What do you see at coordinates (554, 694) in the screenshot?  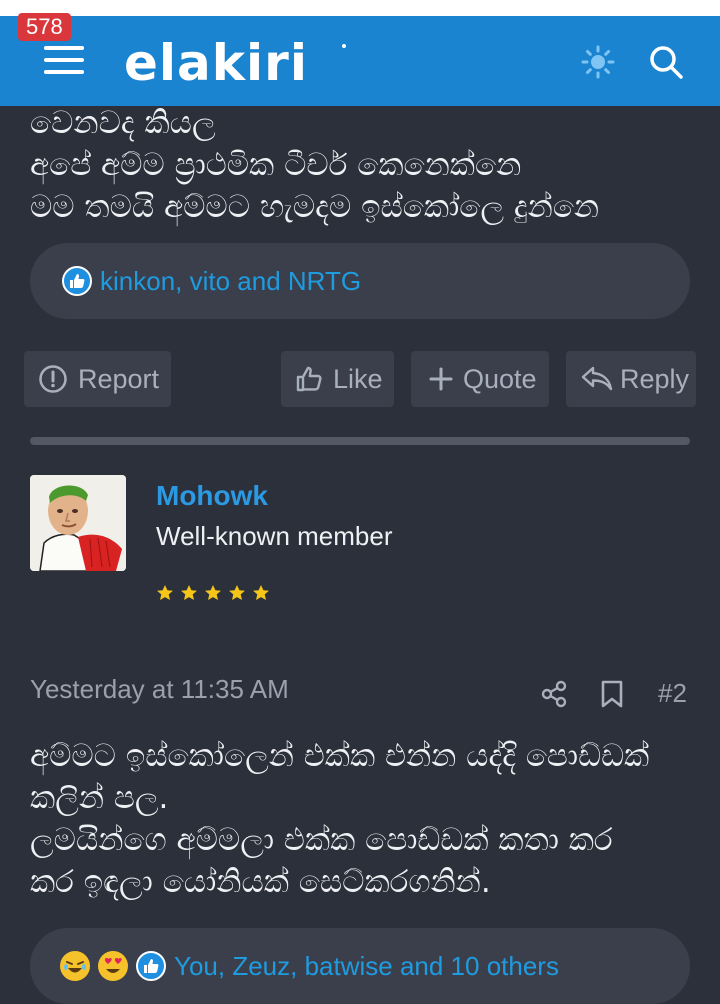 I see `share-icon` at bounding box center [554, 694].